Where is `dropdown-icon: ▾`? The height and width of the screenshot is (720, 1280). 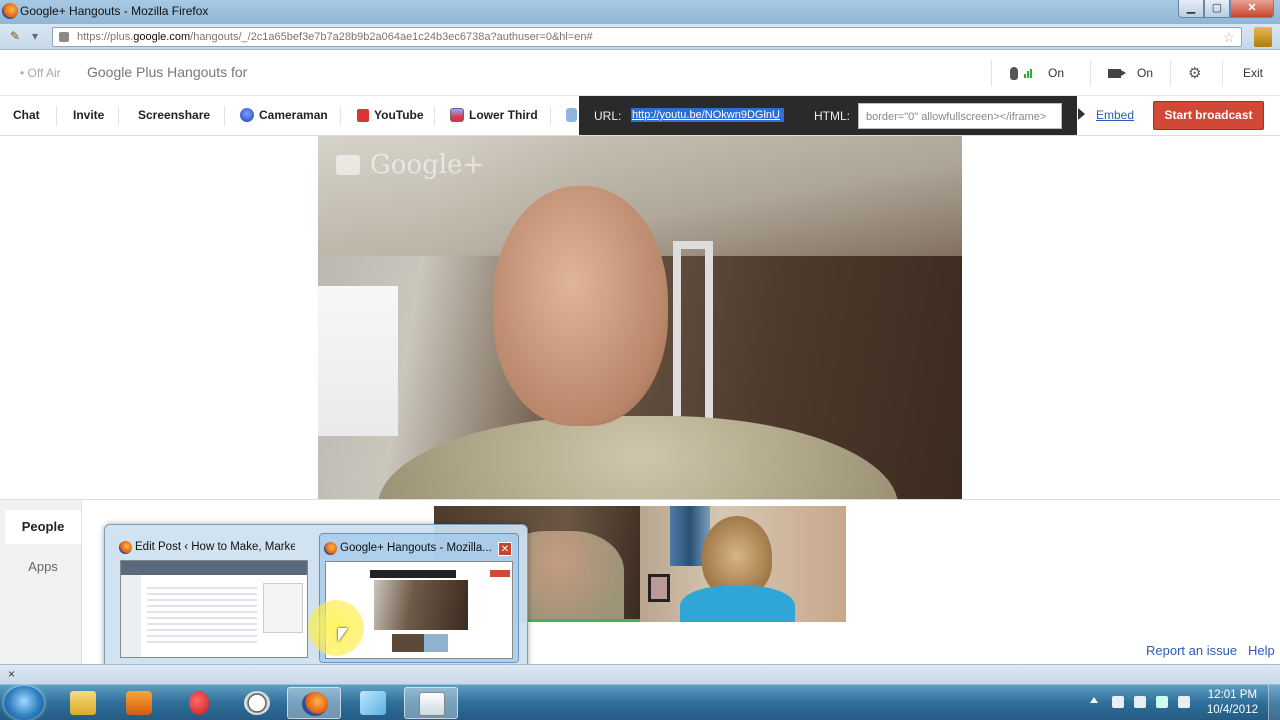 dropdown-icon: ▾ is located at coordinates (39, 36).